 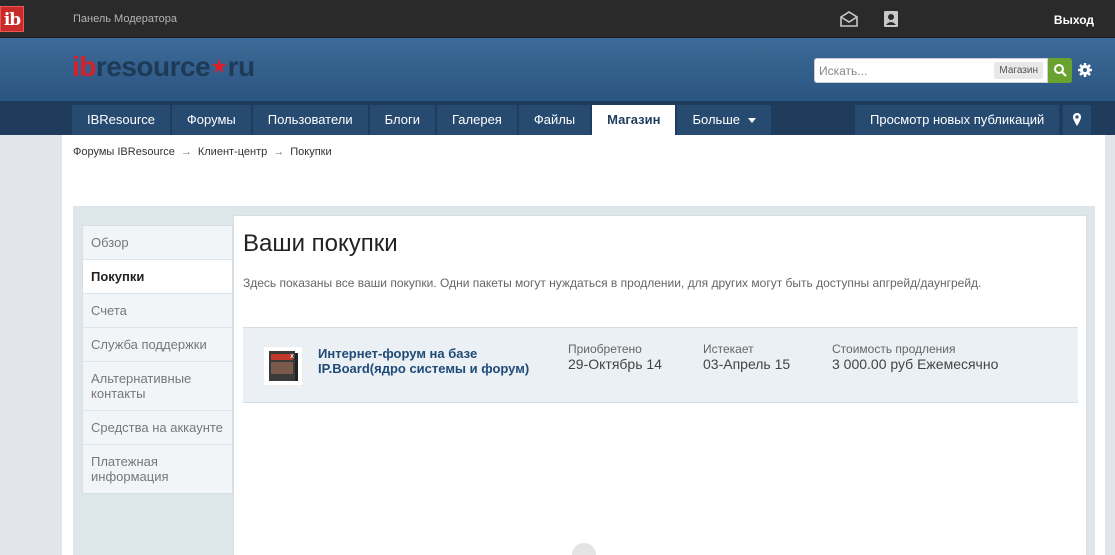 I want to click on breadcrumb: Форумы IBResource → Клиент-центр → Покупки, so click(x=202, y=152).